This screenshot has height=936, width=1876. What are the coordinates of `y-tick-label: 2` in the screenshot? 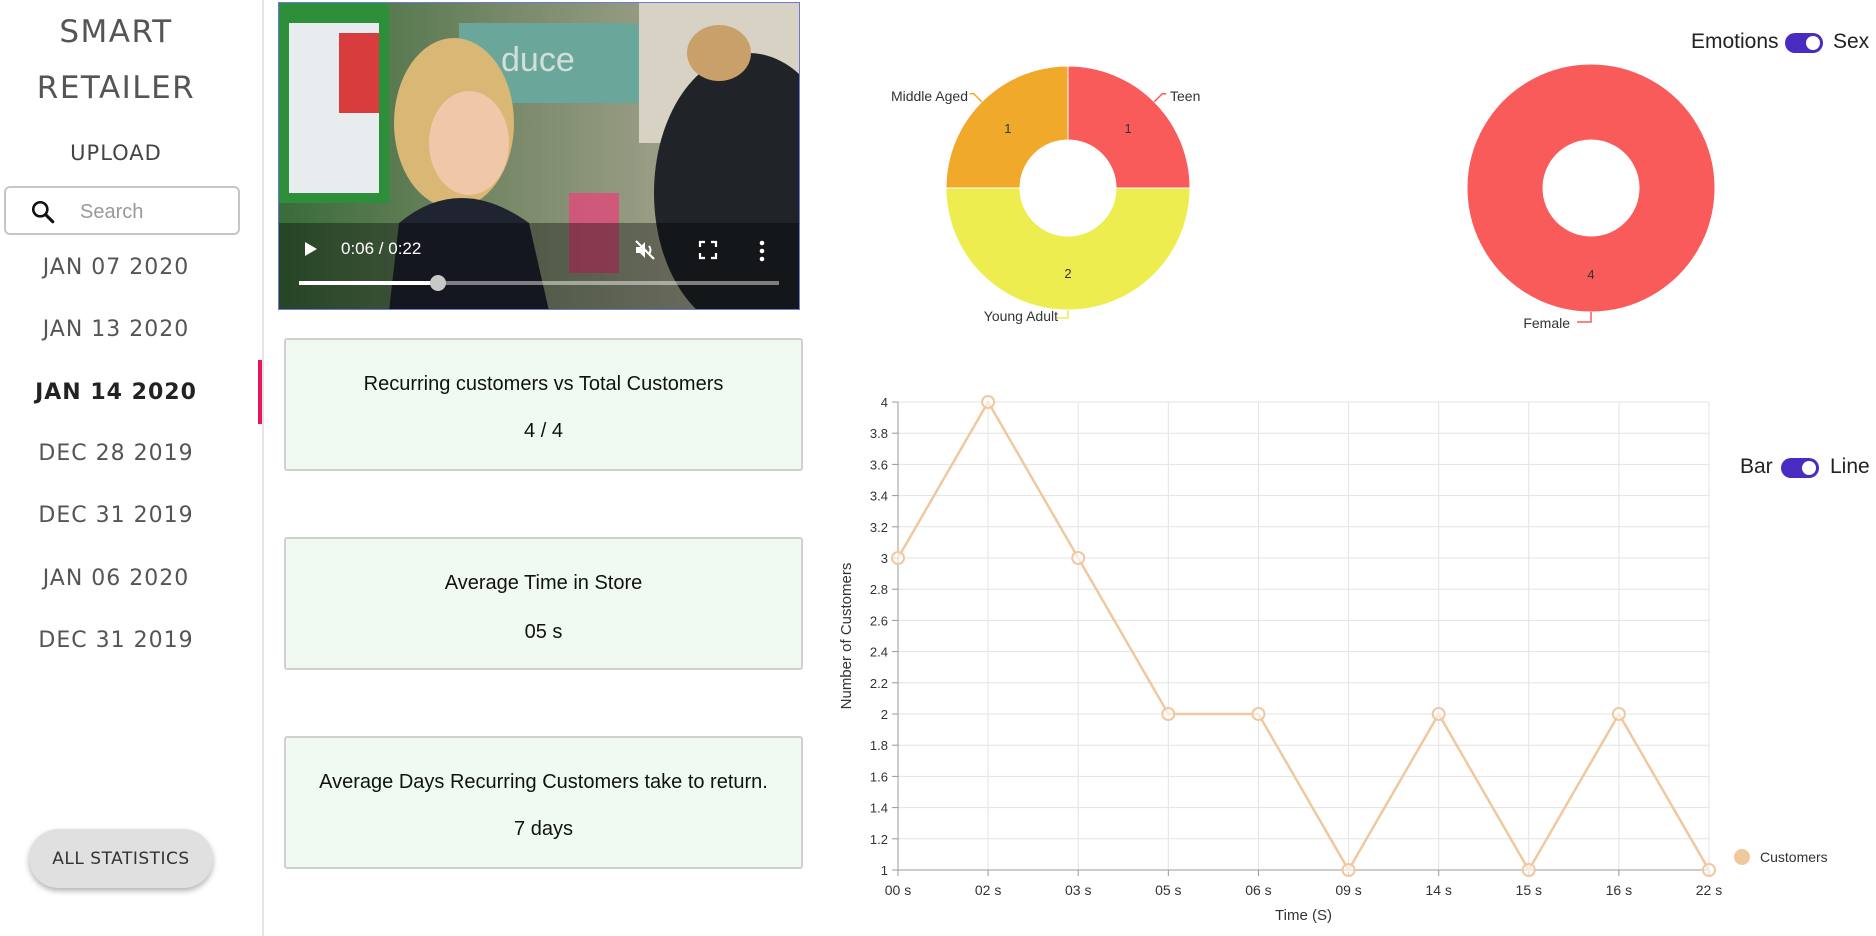 It's located at (884, 714).